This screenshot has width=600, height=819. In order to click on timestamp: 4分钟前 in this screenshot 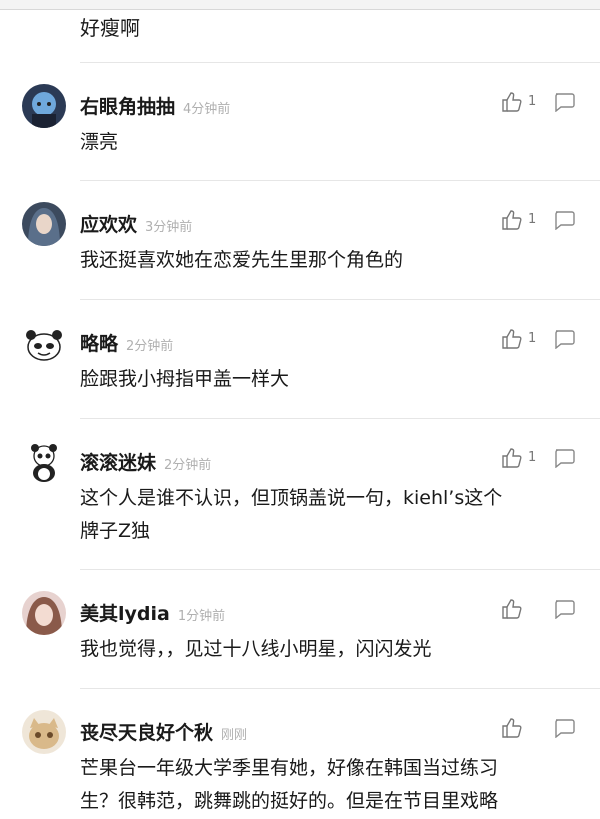, I will do `click(207, 109)`.